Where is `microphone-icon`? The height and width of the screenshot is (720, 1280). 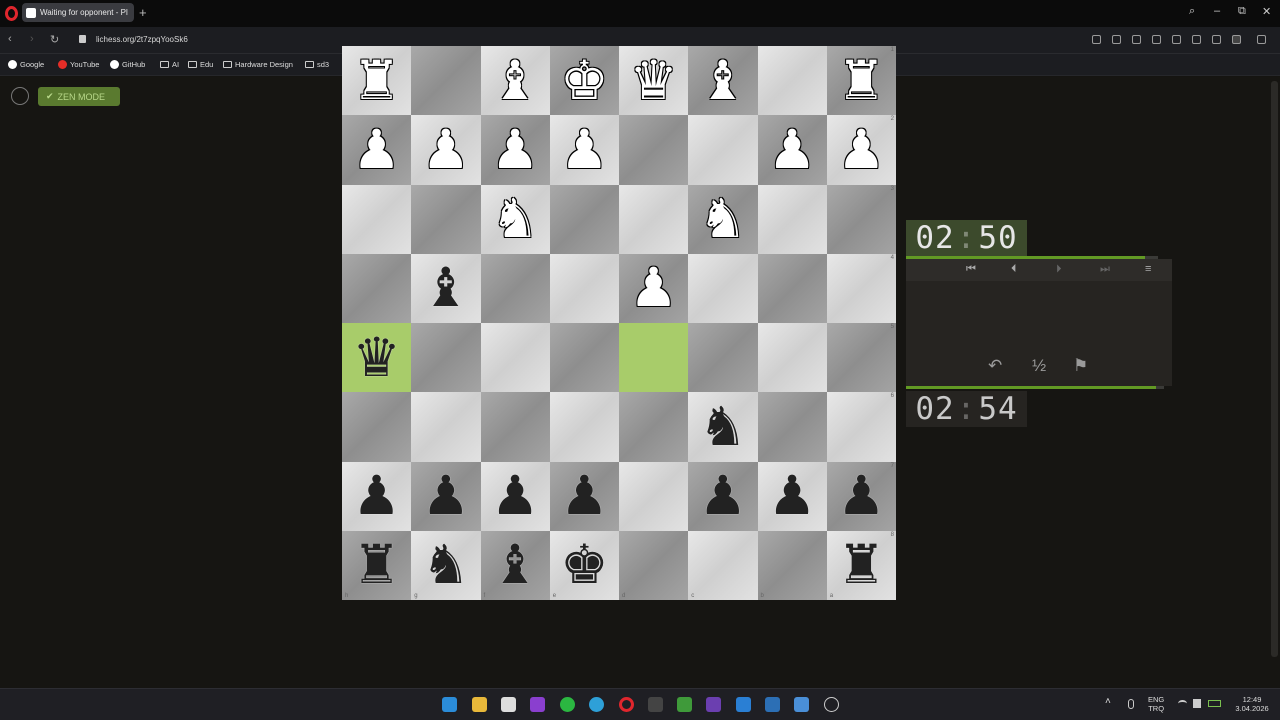
microphone-icon is located at coordinates (1131, 704).